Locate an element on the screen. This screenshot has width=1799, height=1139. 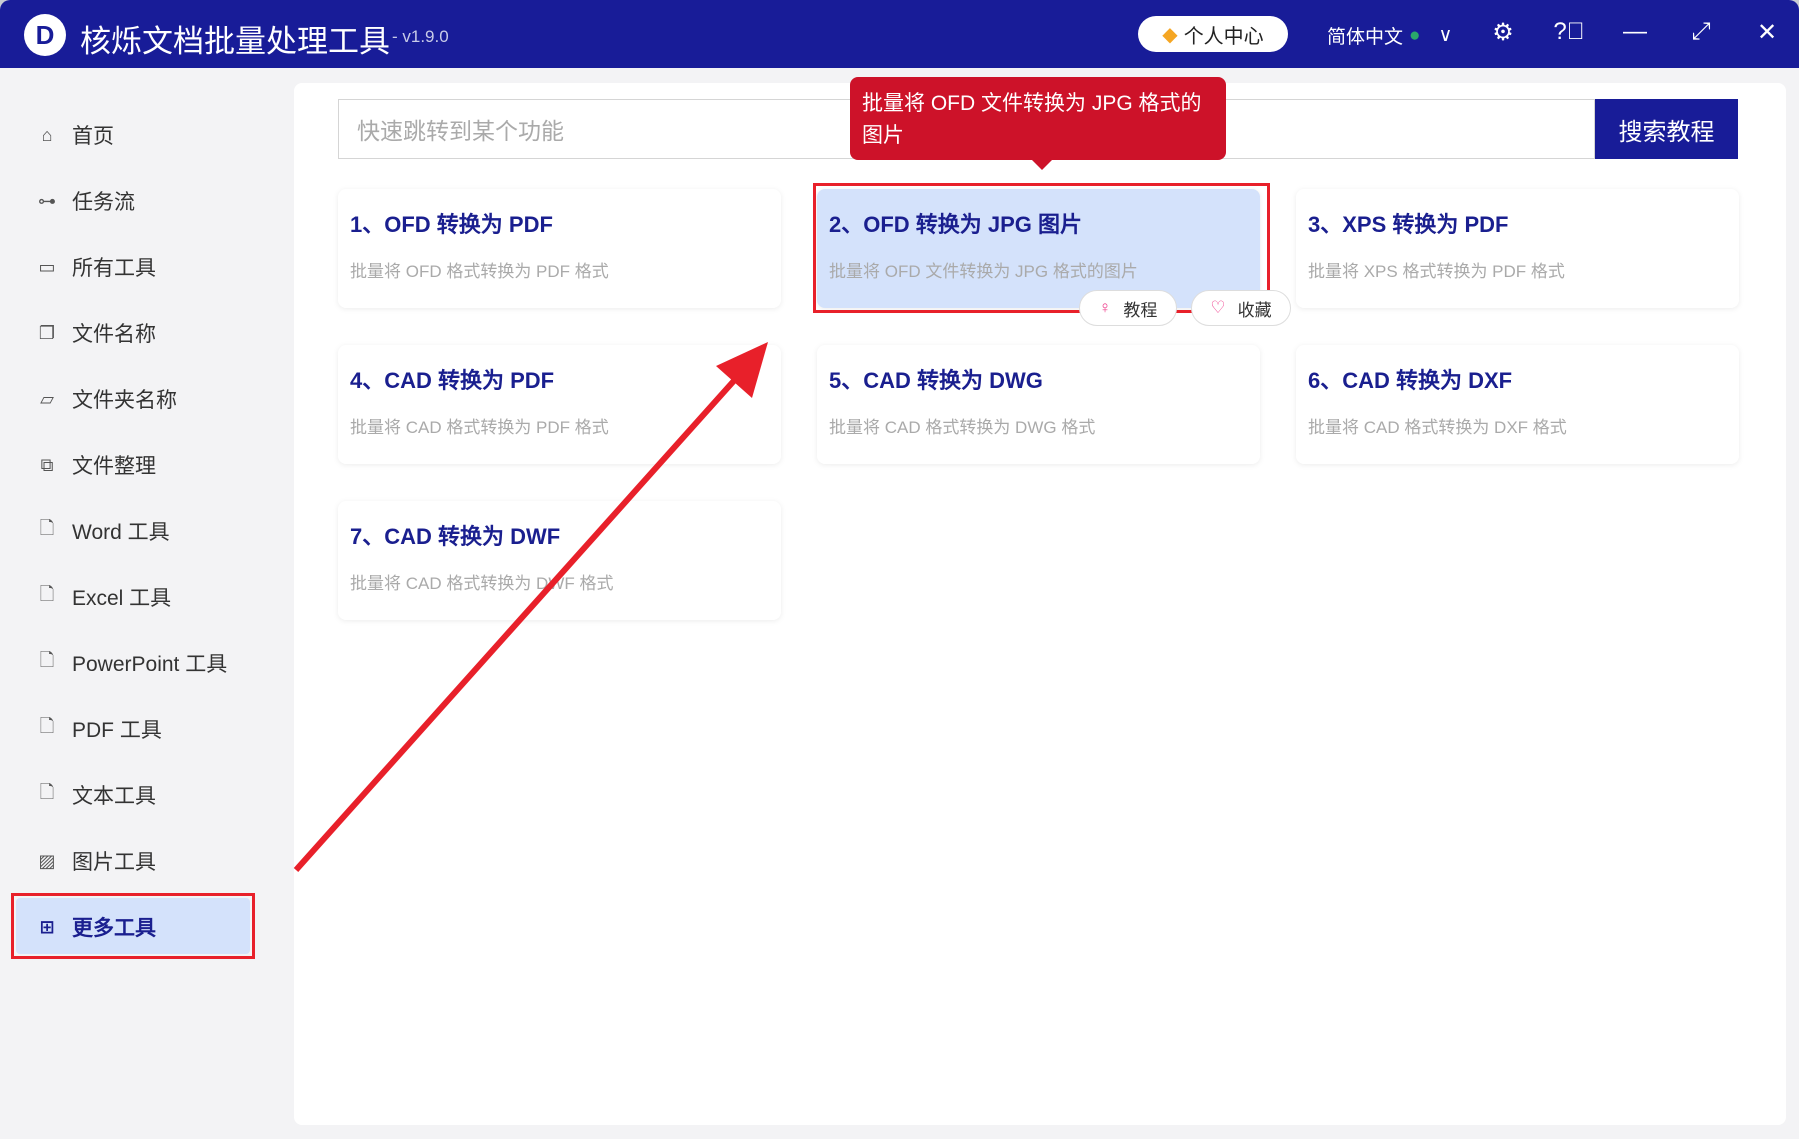
favorite-button: ♡ 收藏 is located at coordinates (1241, 308).